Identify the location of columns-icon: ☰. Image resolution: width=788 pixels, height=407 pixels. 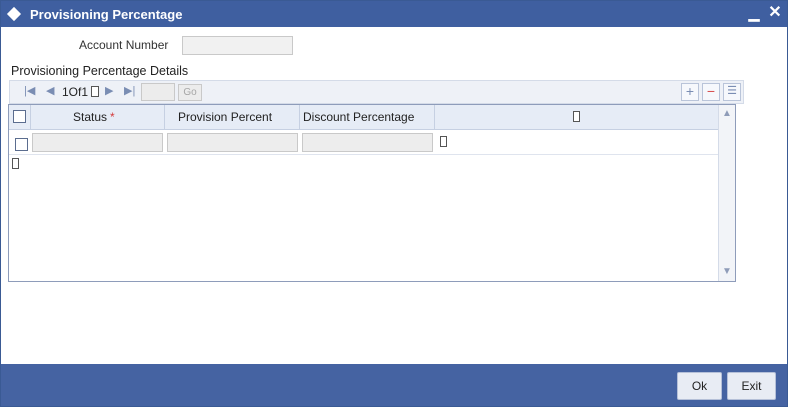
(732, 92).